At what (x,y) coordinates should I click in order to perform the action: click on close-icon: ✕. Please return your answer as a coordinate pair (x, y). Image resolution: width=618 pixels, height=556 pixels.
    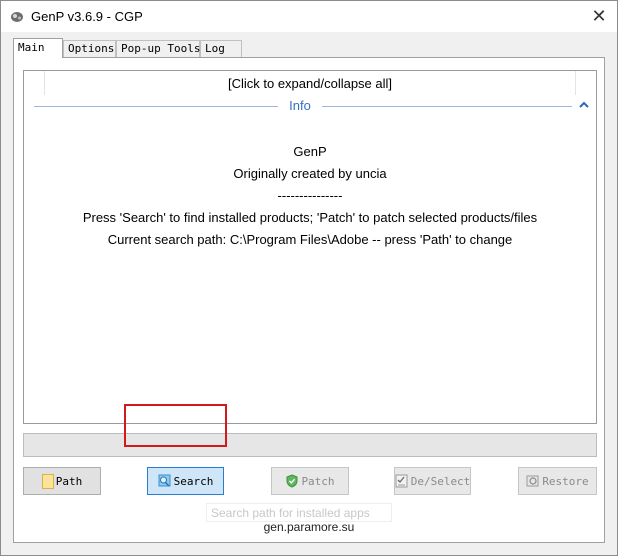
    Looking at the image, I should click on (599, 16).